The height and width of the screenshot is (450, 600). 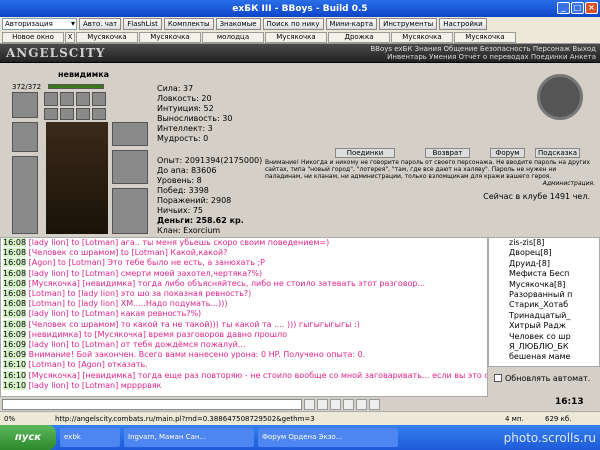 What do you see at coordinates (25, 105) in the screenshot?
I see `helmet-slot` at bounding box center [25, 105].